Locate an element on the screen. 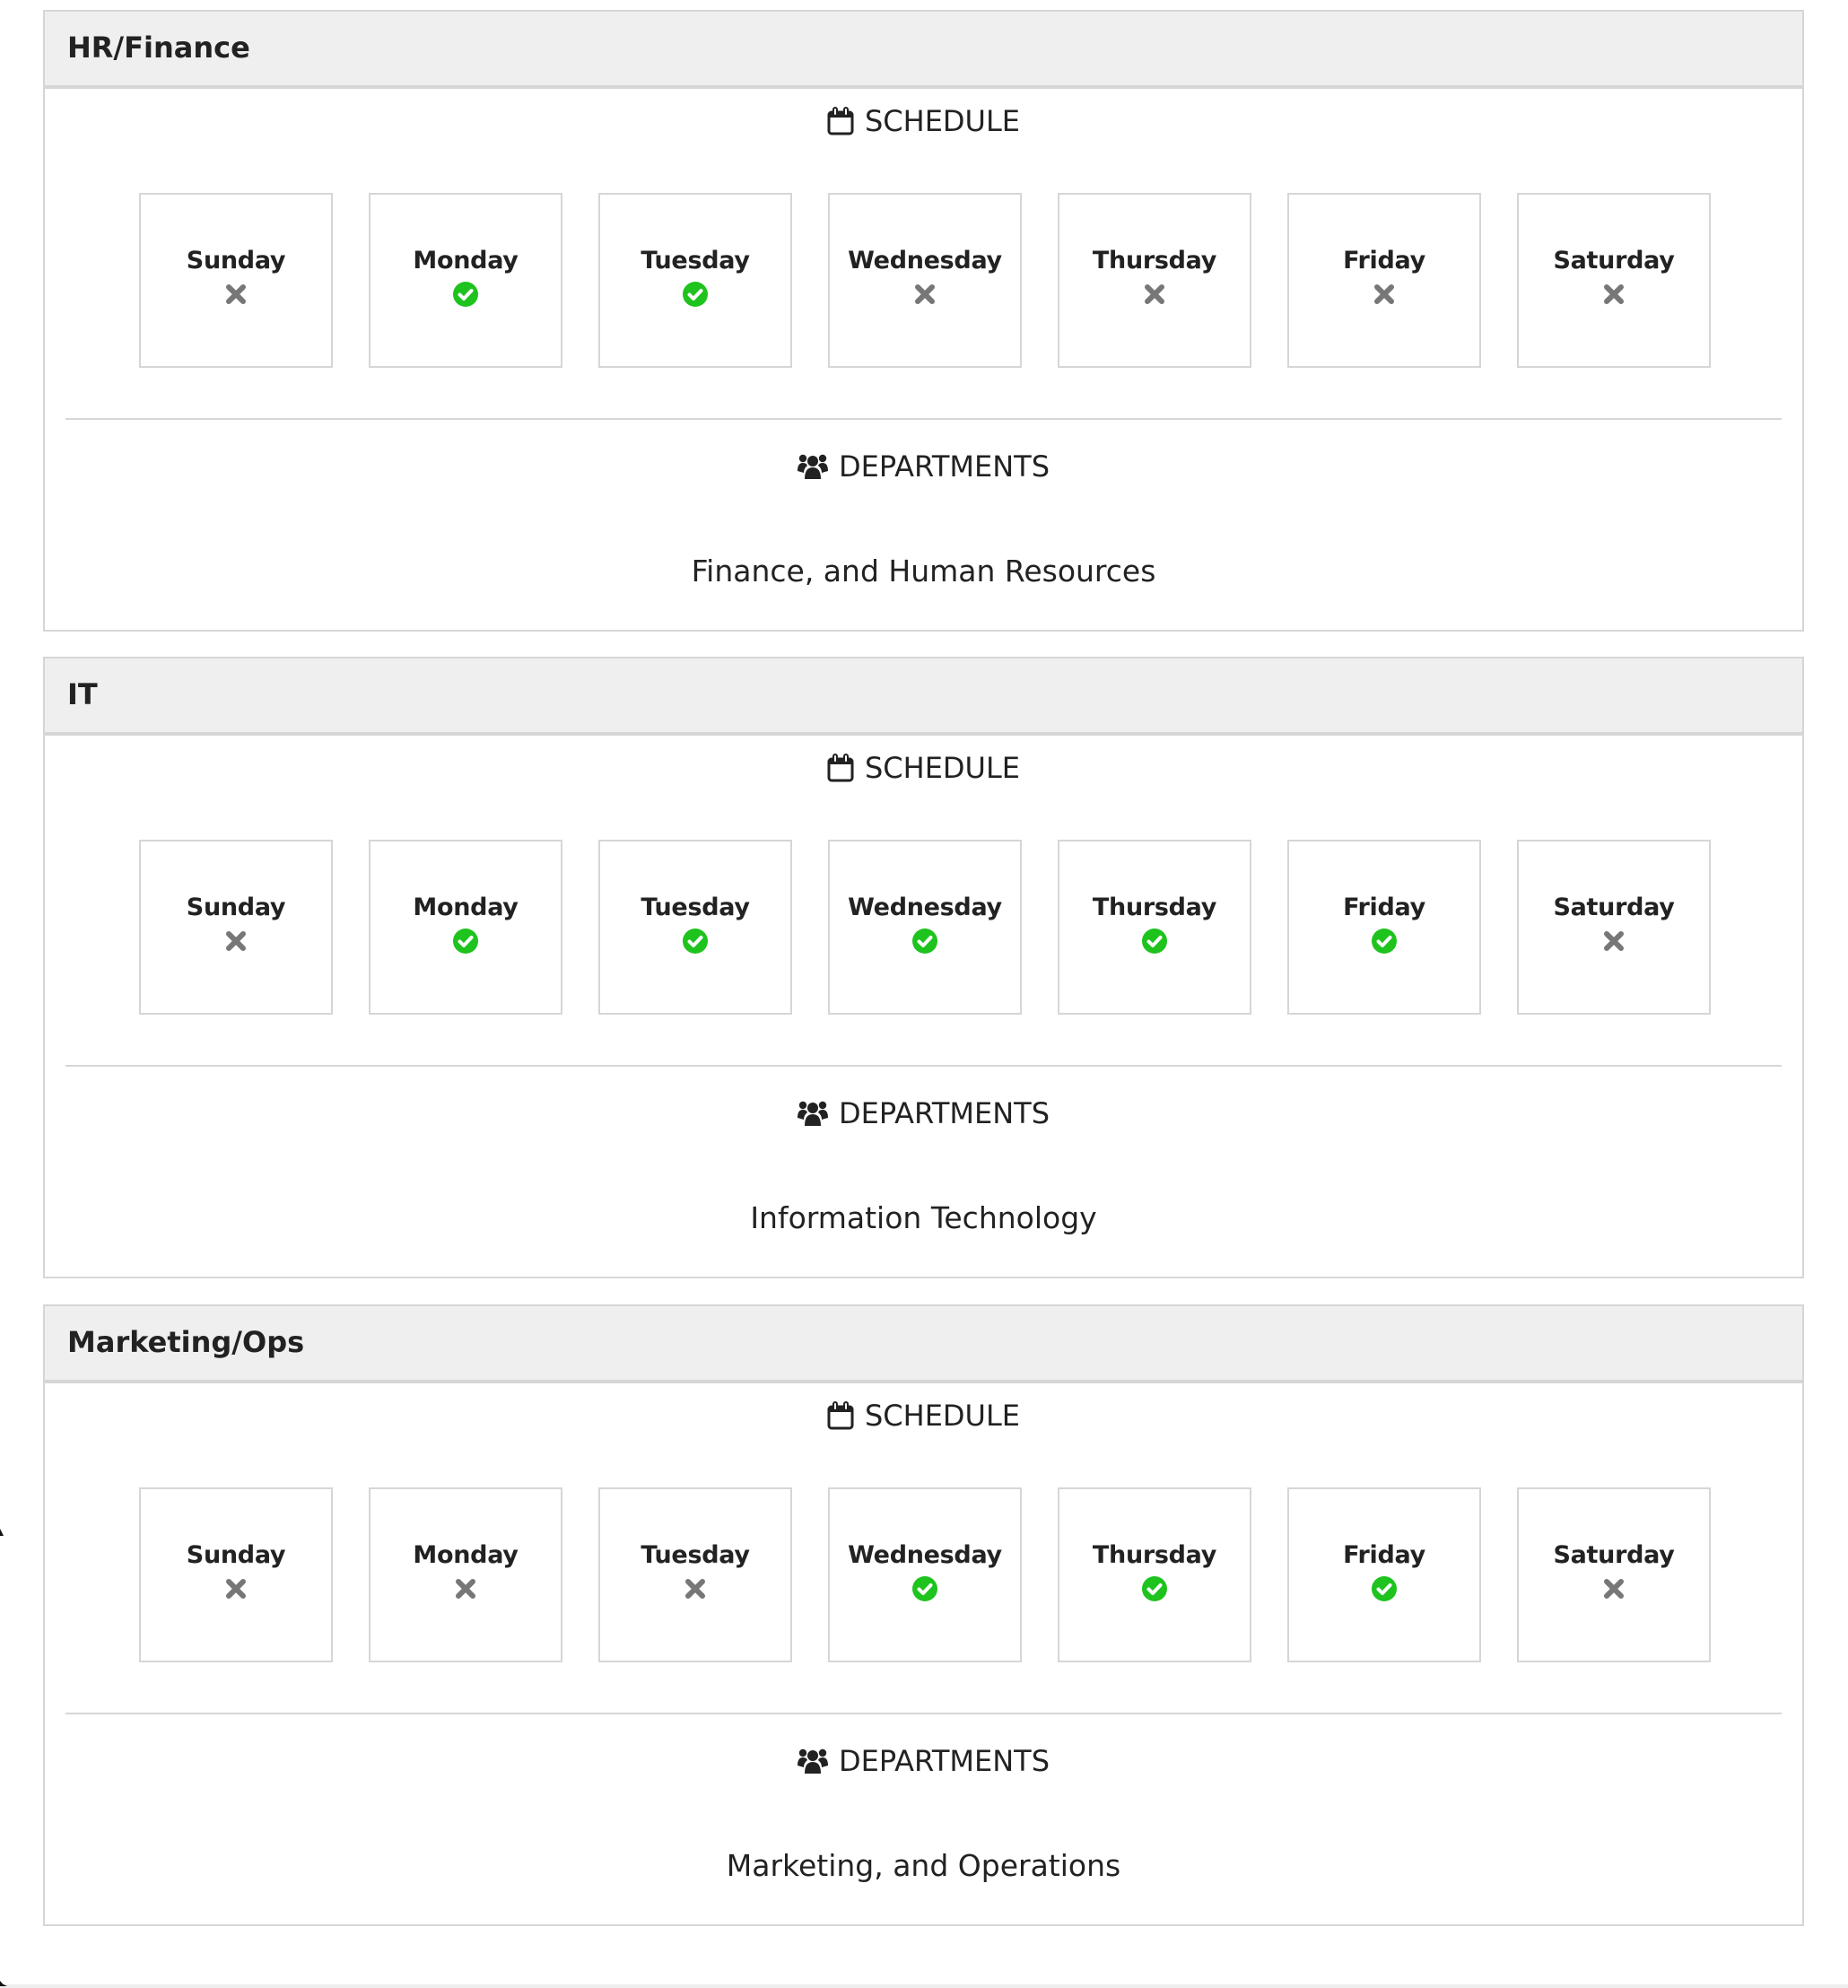 The height and width of the screenshot is (1988, 1848). departments-value: Information Technology is located at coordinates (923, 1217).